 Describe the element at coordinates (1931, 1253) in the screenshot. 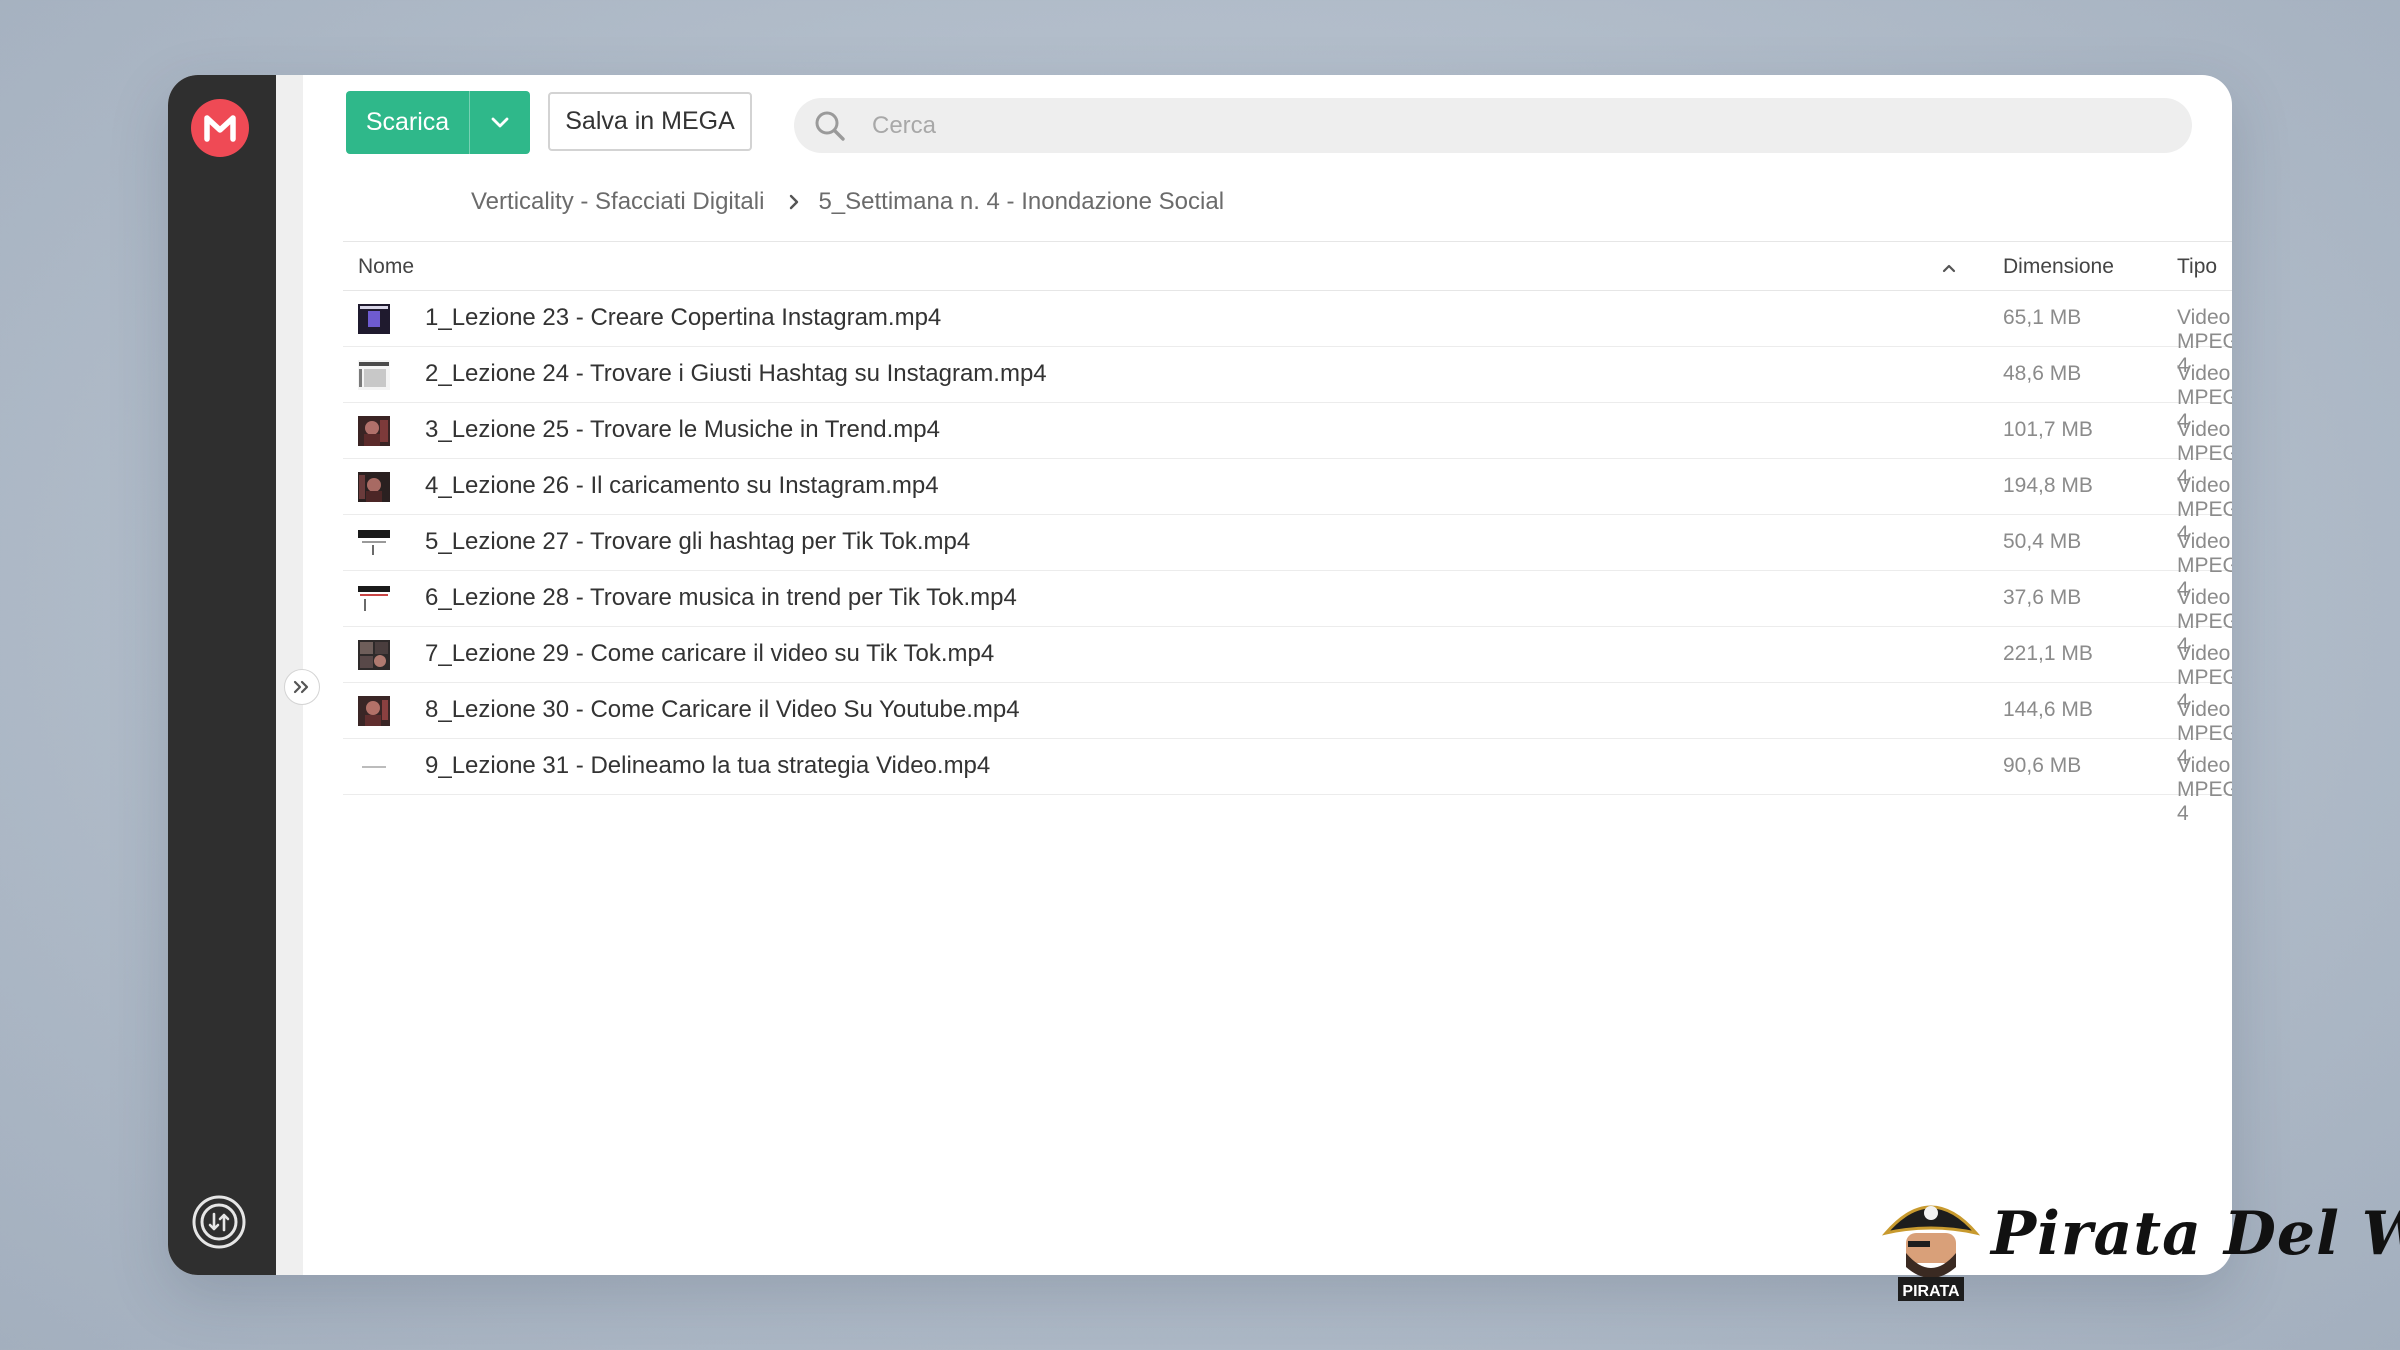

I see `pirate-mascot-icon: PIRATA` at that location.